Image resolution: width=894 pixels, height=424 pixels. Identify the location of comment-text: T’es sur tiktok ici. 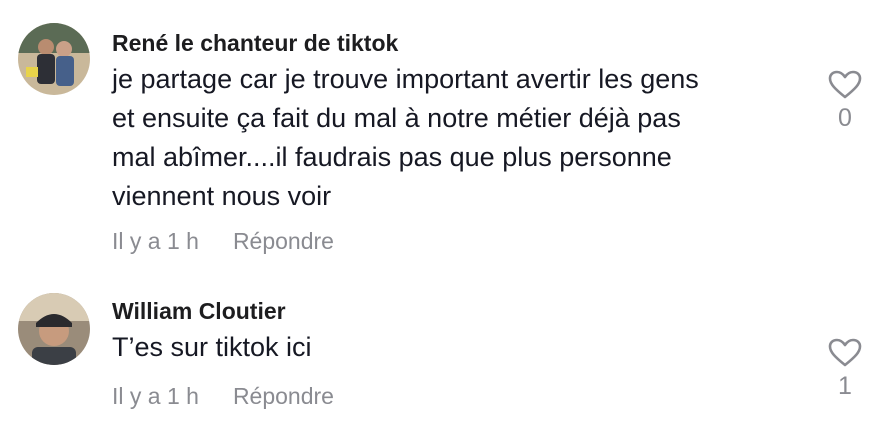
(442, 347).